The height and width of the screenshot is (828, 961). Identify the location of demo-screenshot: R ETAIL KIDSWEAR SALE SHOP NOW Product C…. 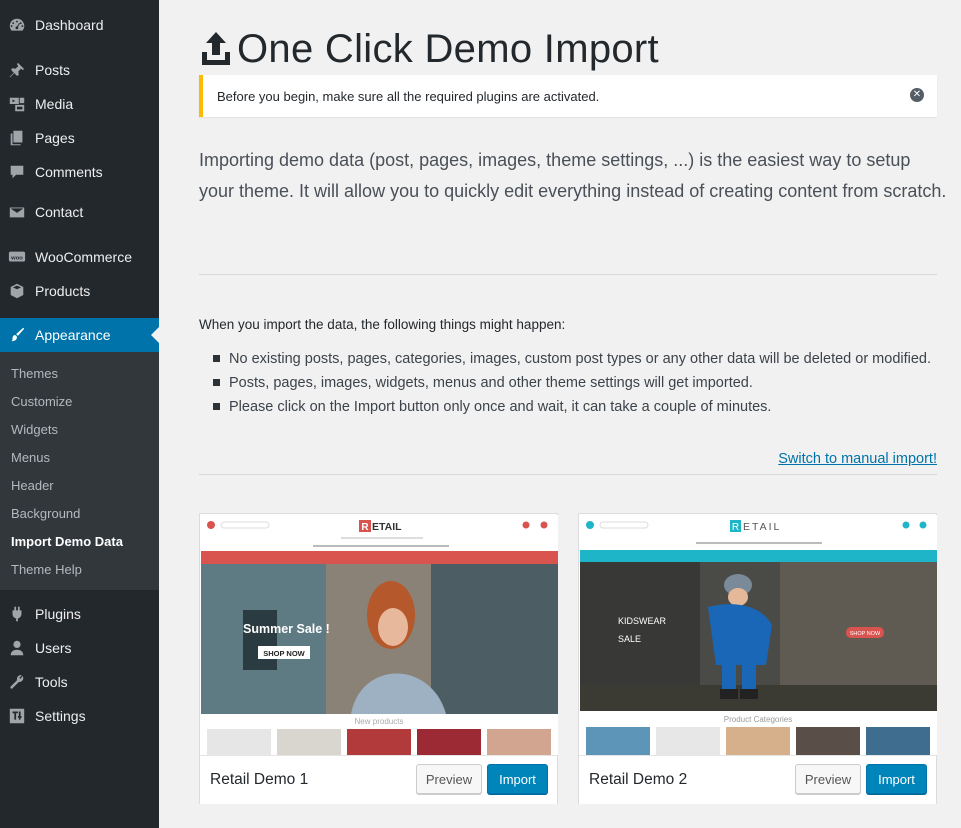
(758, 635).